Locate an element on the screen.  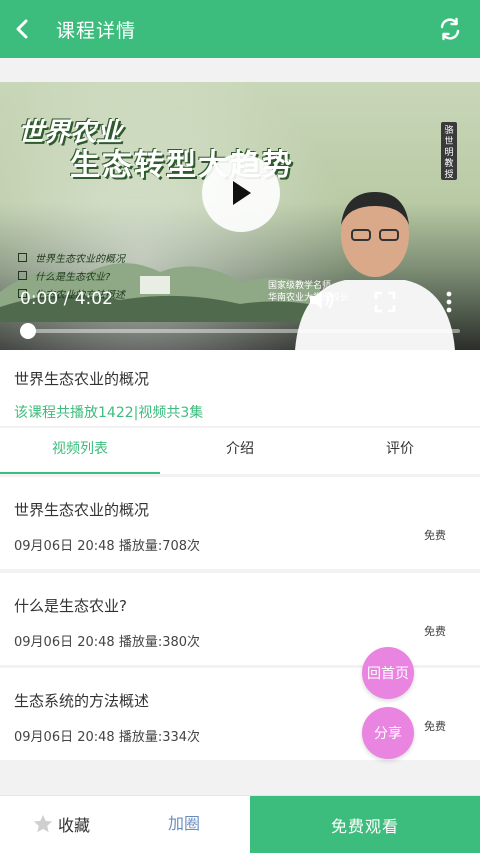
back-button is located at coordinates (22, 29).